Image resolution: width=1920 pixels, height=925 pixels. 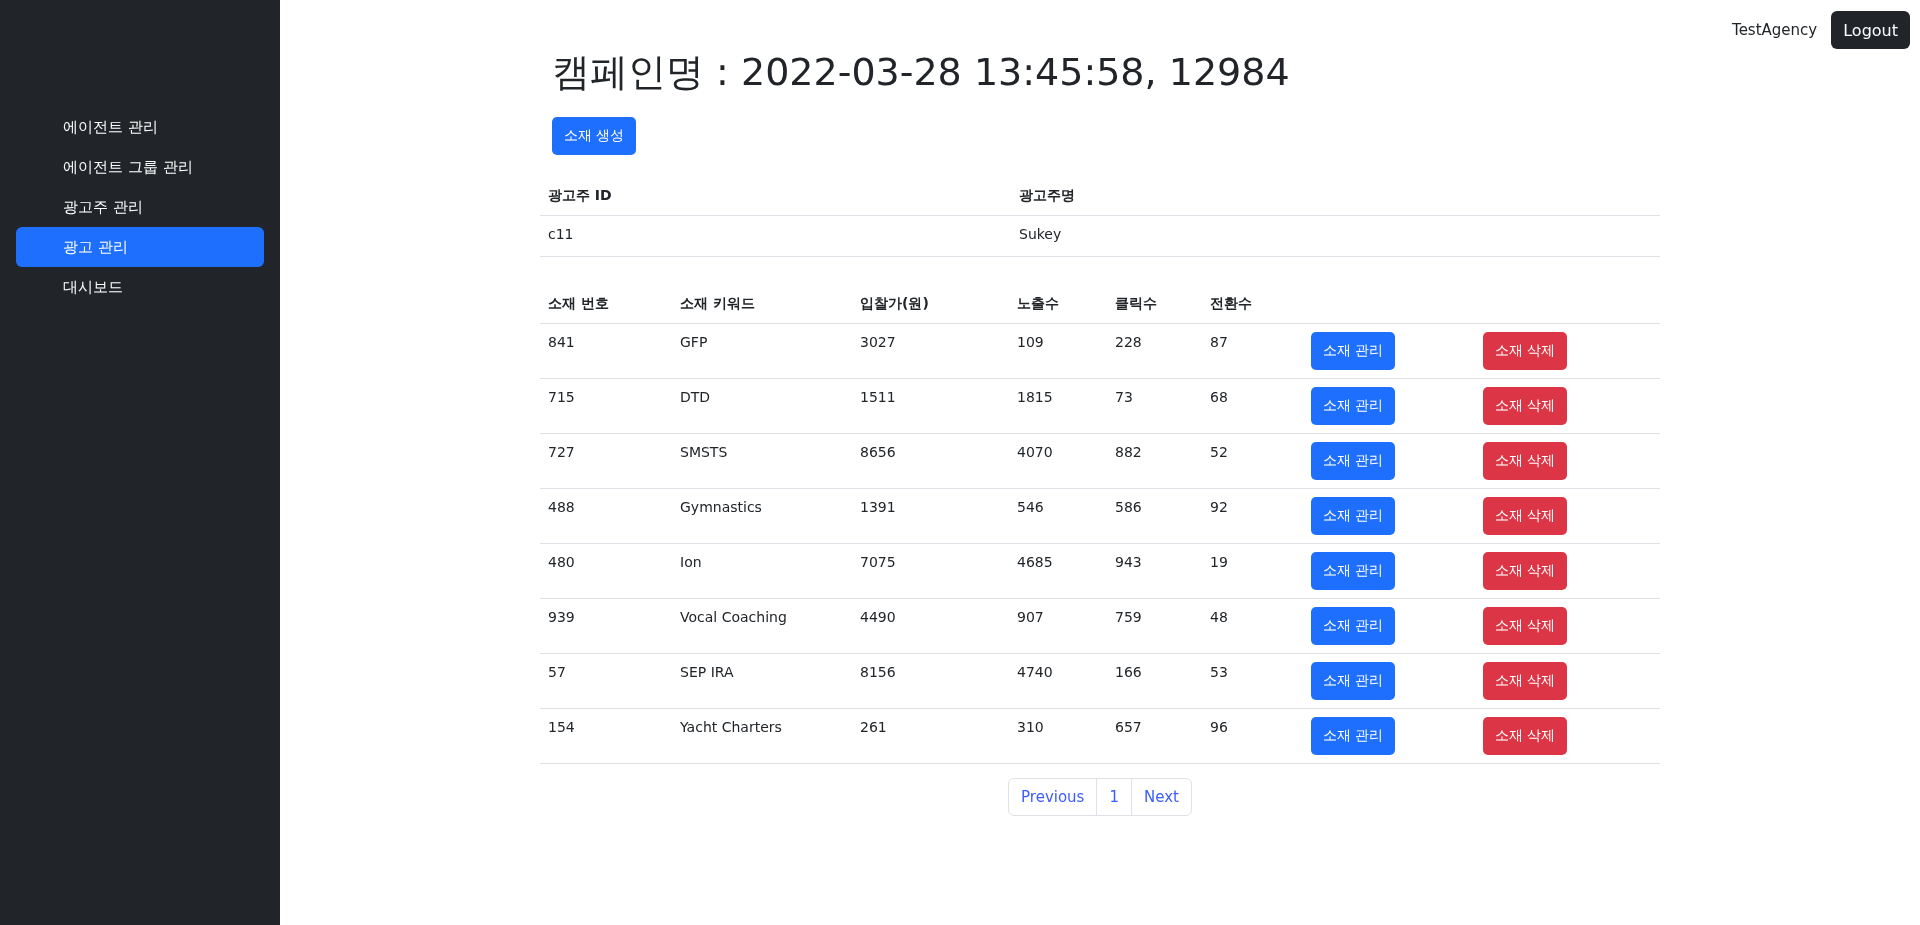 What do you see at coordinates (762, 461) in the screenshot?
I see `table-cell: SMSTS` at bounding box center [762, 461].